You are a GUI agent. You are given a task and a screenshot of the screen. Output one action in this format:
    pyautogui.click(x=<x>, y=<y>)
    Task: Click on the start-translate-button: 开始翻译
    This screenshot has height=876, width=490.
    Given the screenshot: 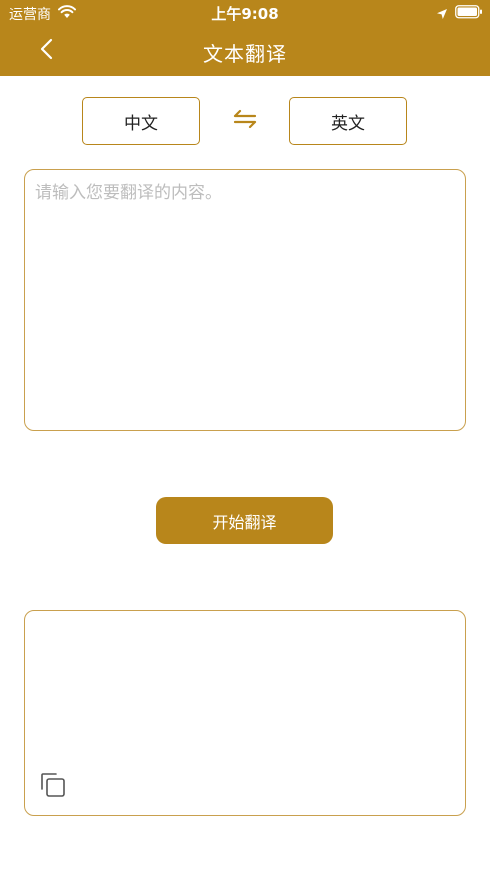 What is the action you would take?
    pyautogui.click(x=244, y=520)
    